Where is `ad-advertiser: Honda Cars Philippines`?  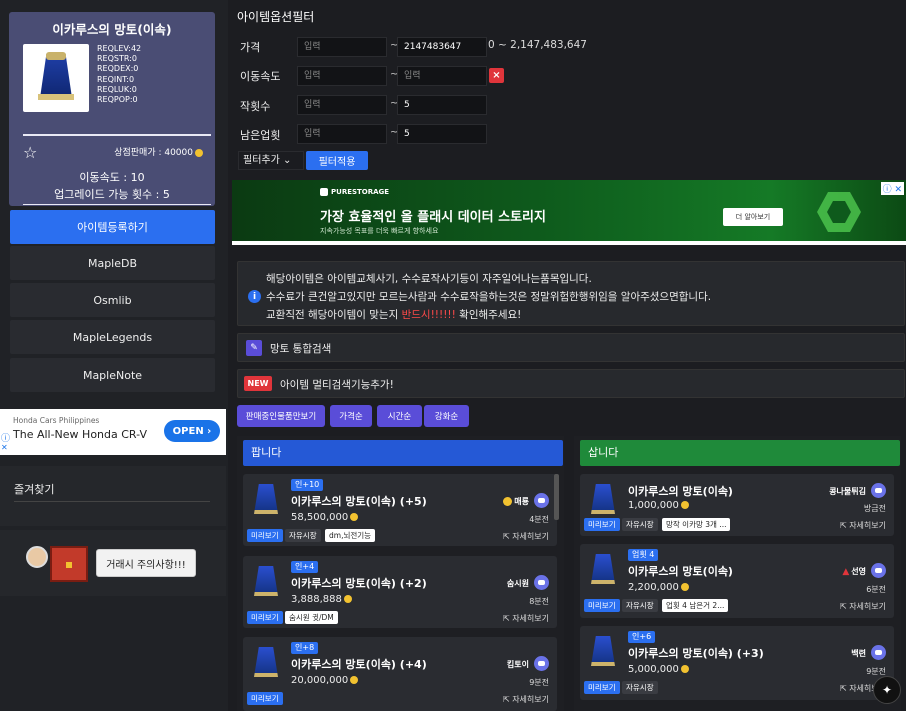
ad-advertiser: Honda Cars Philippines is located at coordinates (56, 420).